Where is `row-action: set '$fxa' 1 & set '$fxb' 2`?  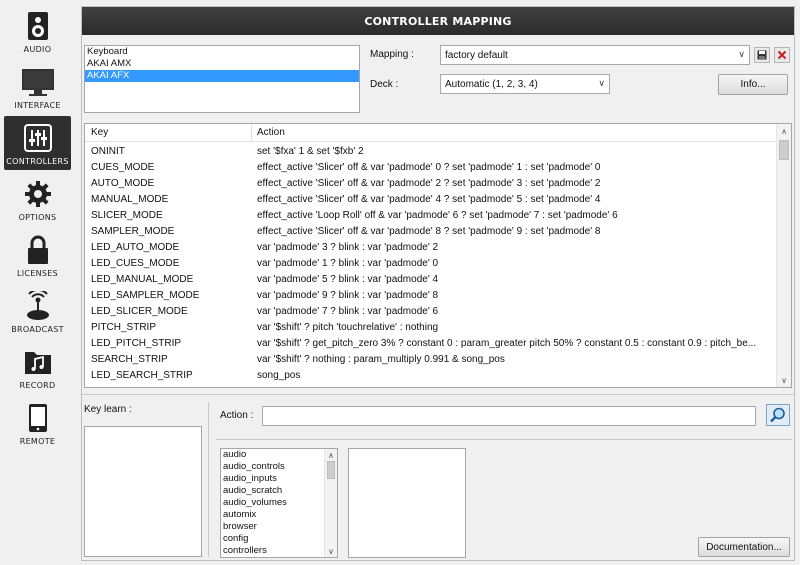 row-action: set '$fxa' 1 & set '$fxb' 2 is located at coordinates (310, 151).